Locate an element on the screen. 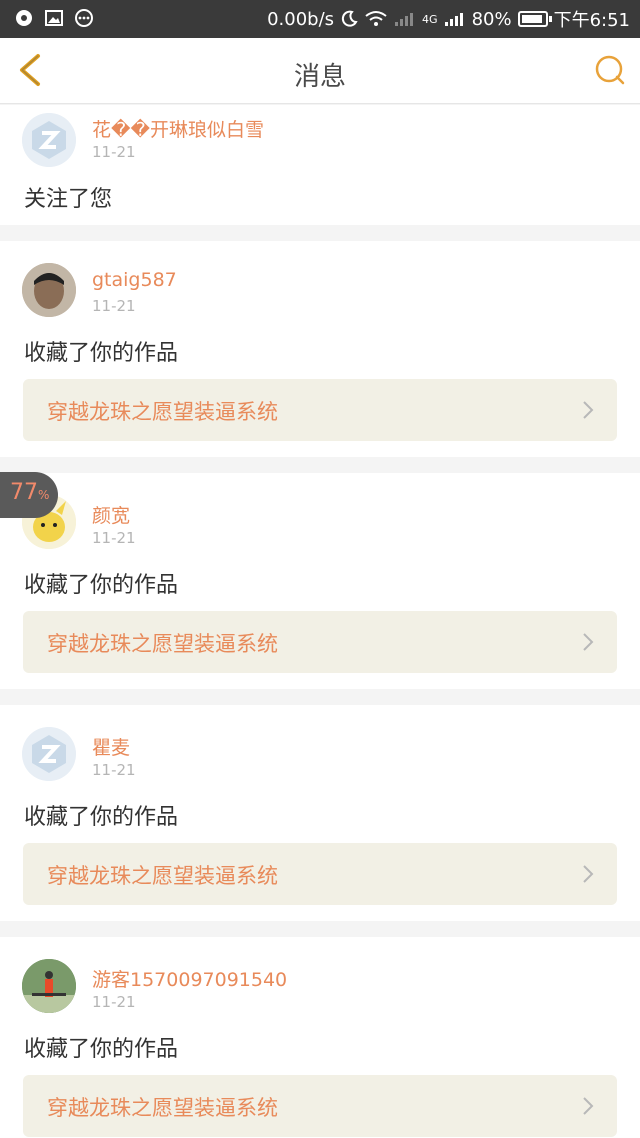 This screenshot has width=640, height=1138. status-bar: 0.00b/s 4G 80% 下午6:51 is located at coordinates (320, 19).